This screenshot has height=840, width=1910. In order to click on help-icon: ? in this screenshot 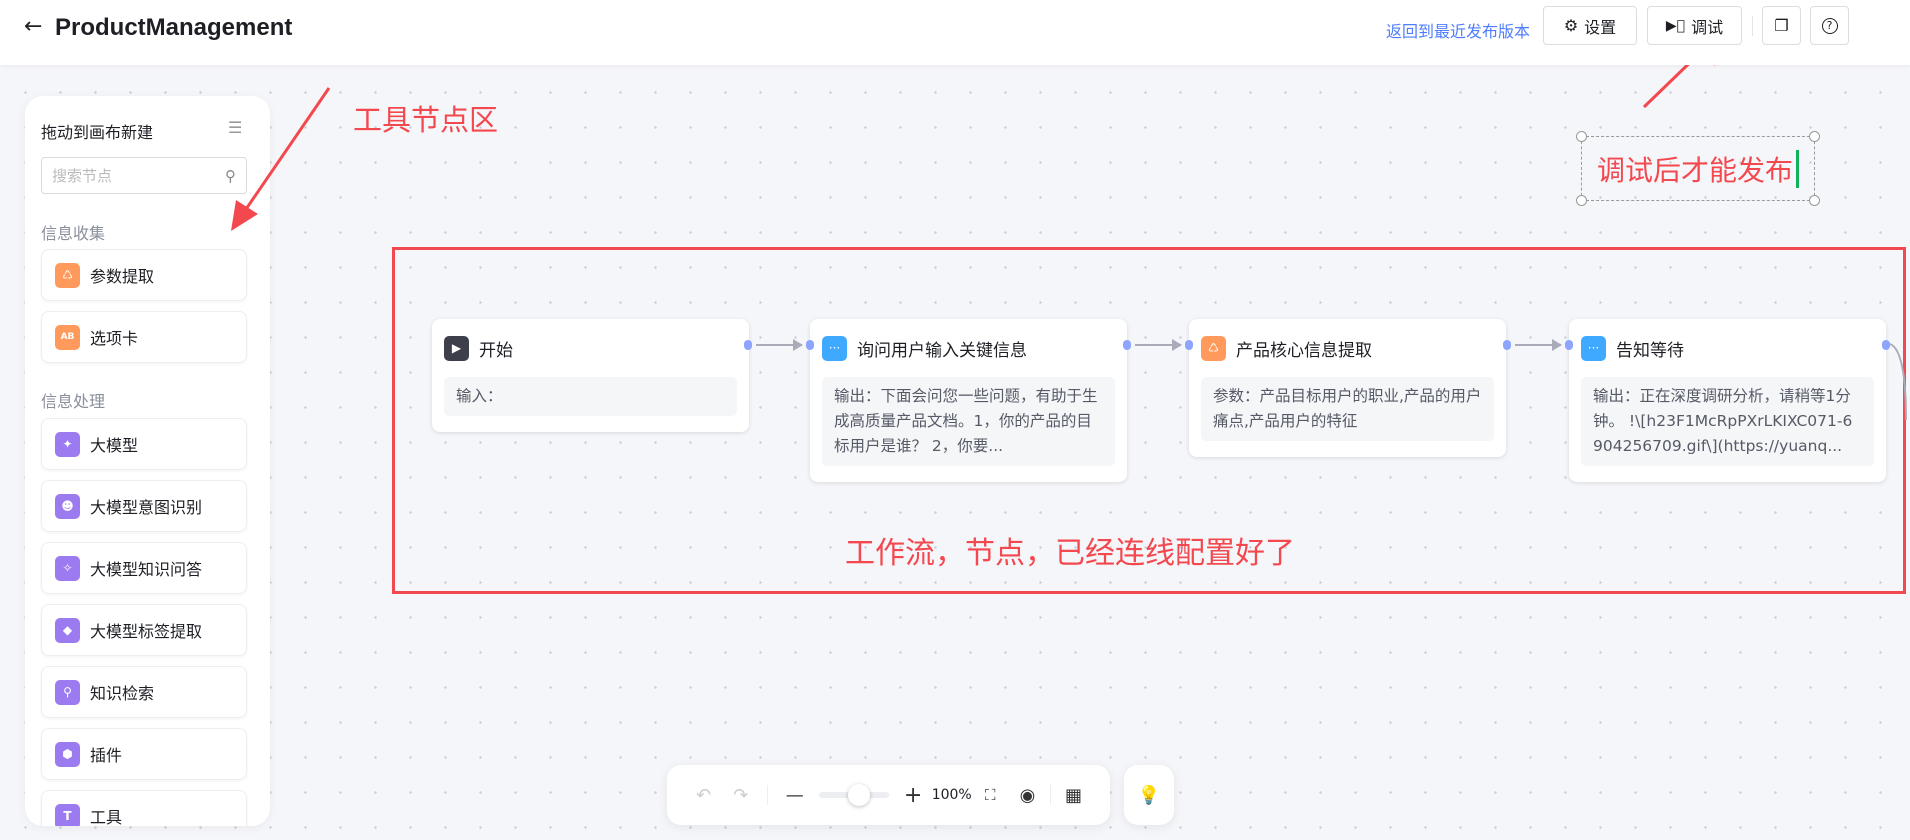, I will do `click(1829, 25)`.